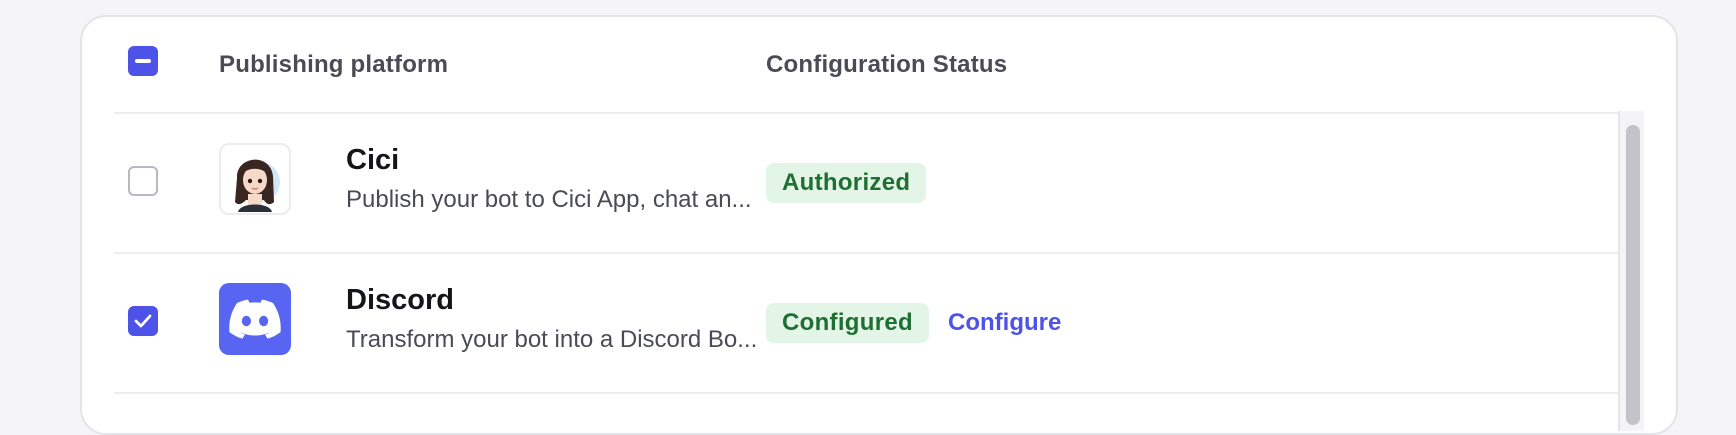  What do you see at coordinates (400, 300) in the screenshot?
I see `platform-name: Discord` at bounding box center [400, 300].